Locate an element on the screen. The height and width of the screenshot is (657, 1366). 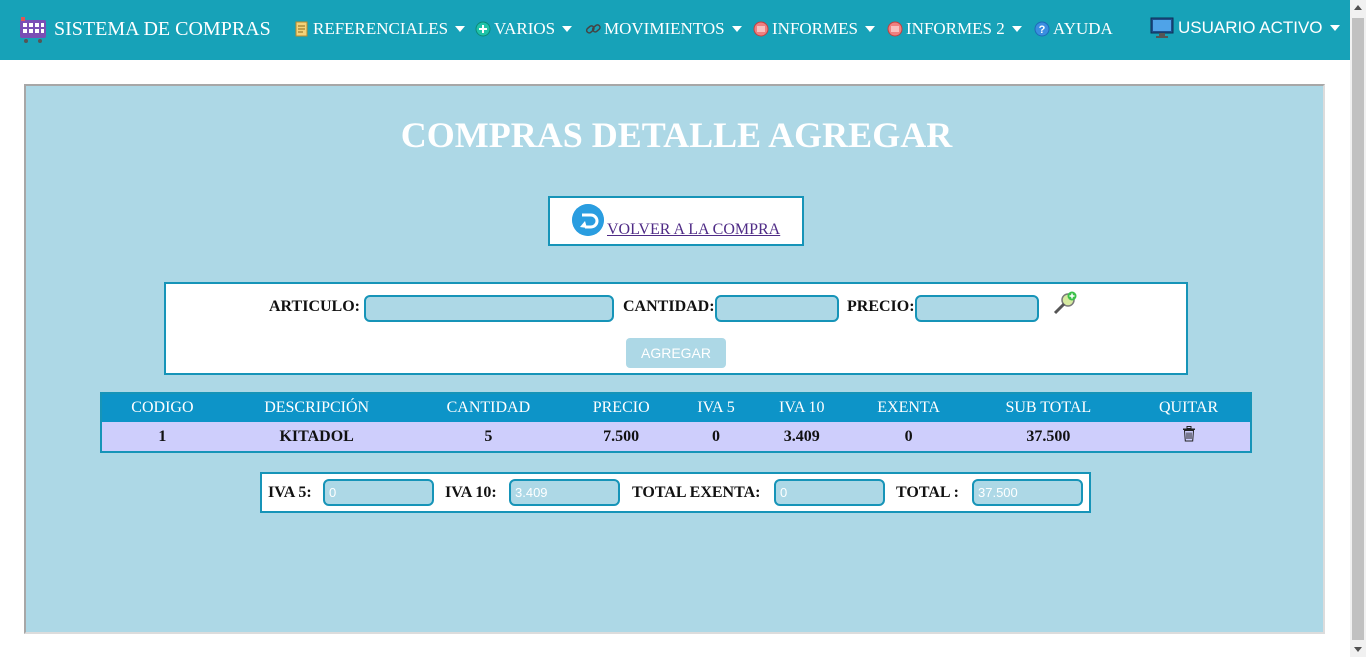
nav-ayuda: ? AYUDA is located at coordinates (1073, 29).